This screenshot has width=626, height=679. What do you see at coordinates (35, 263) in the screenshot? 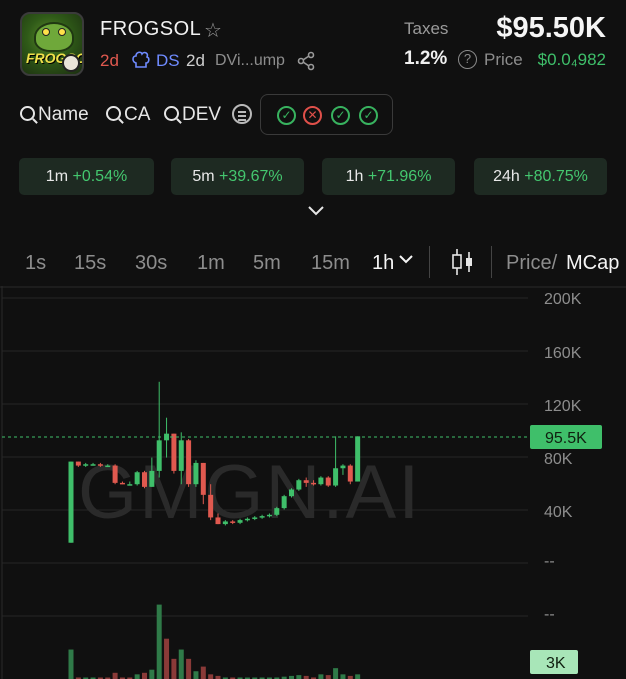
I see `tf-1s: 1s` at bounding box center [35, 263].